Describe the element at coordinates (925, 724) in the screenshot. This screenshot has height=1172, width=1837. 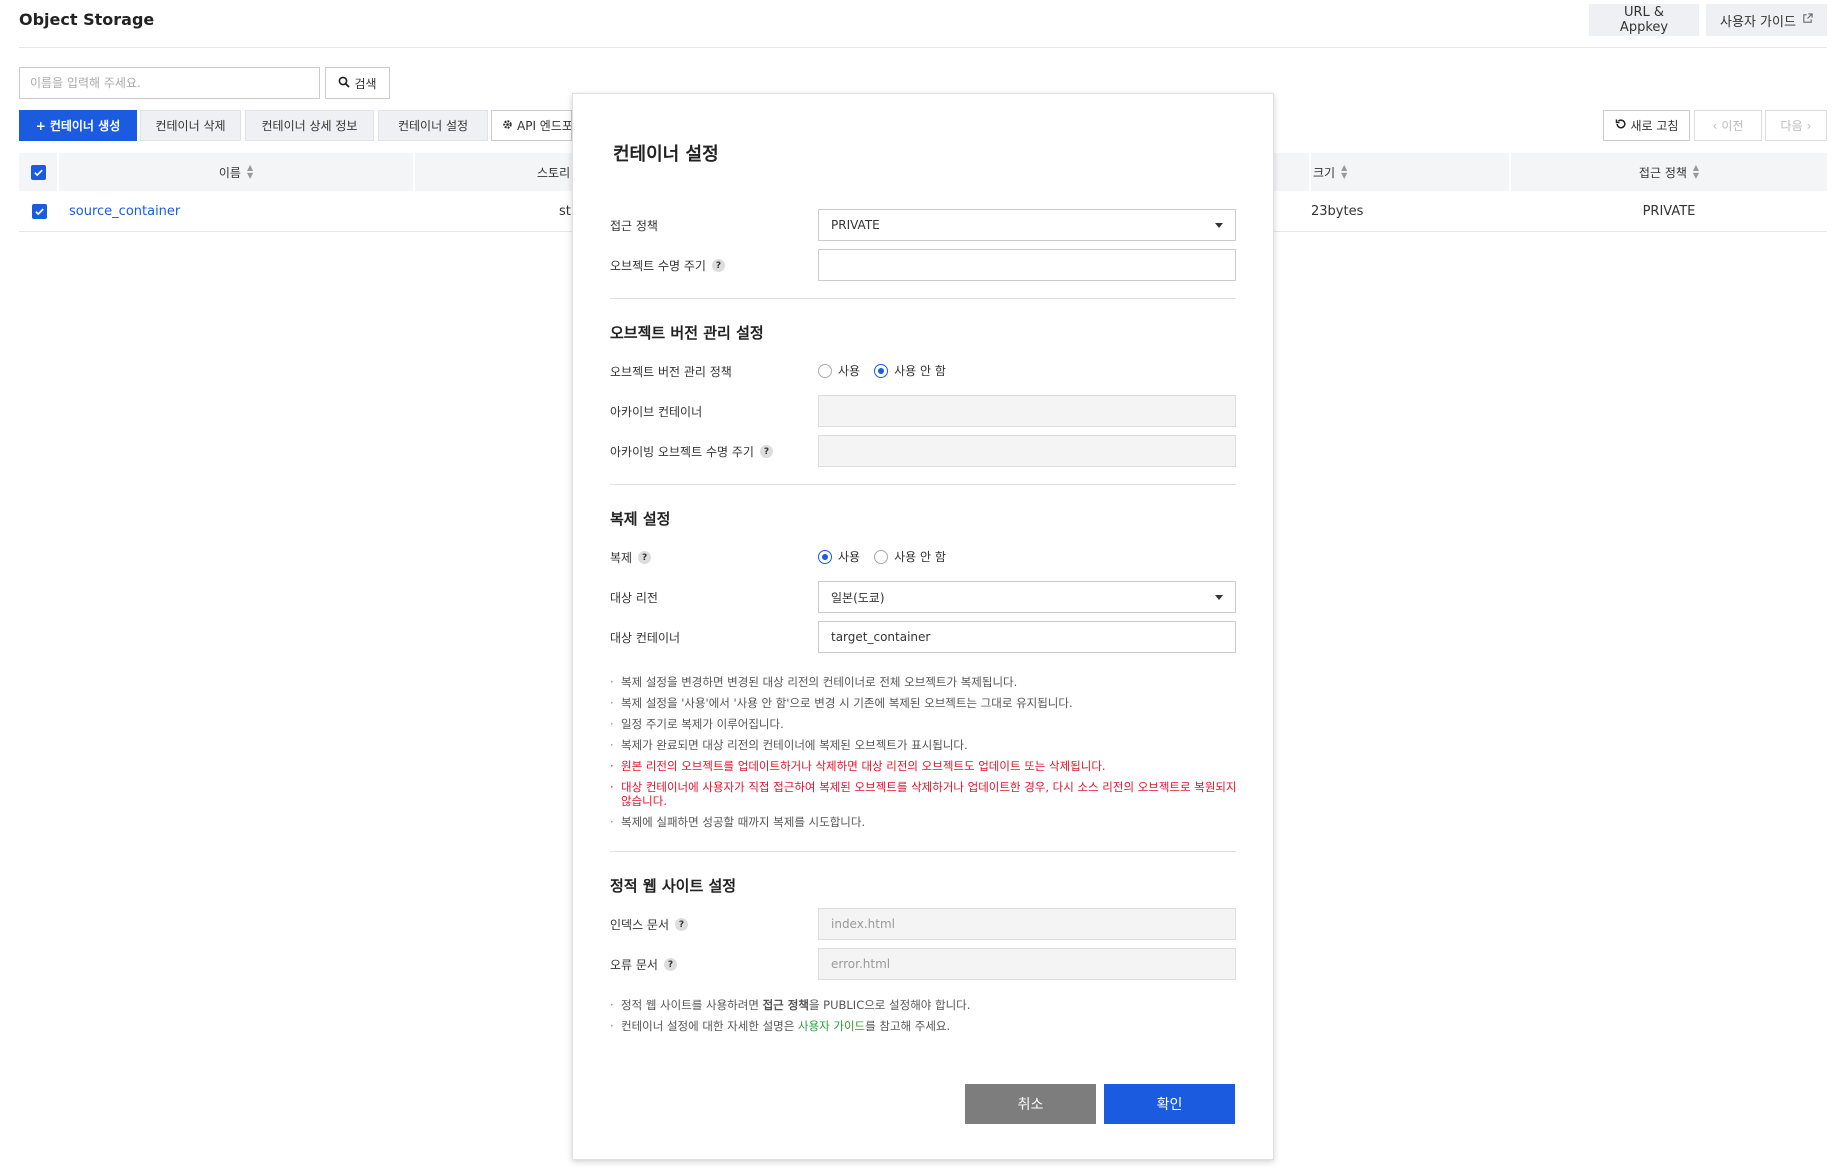
I see `note-item: 일정 주기로 복제가 이루어집니다.` at that location.